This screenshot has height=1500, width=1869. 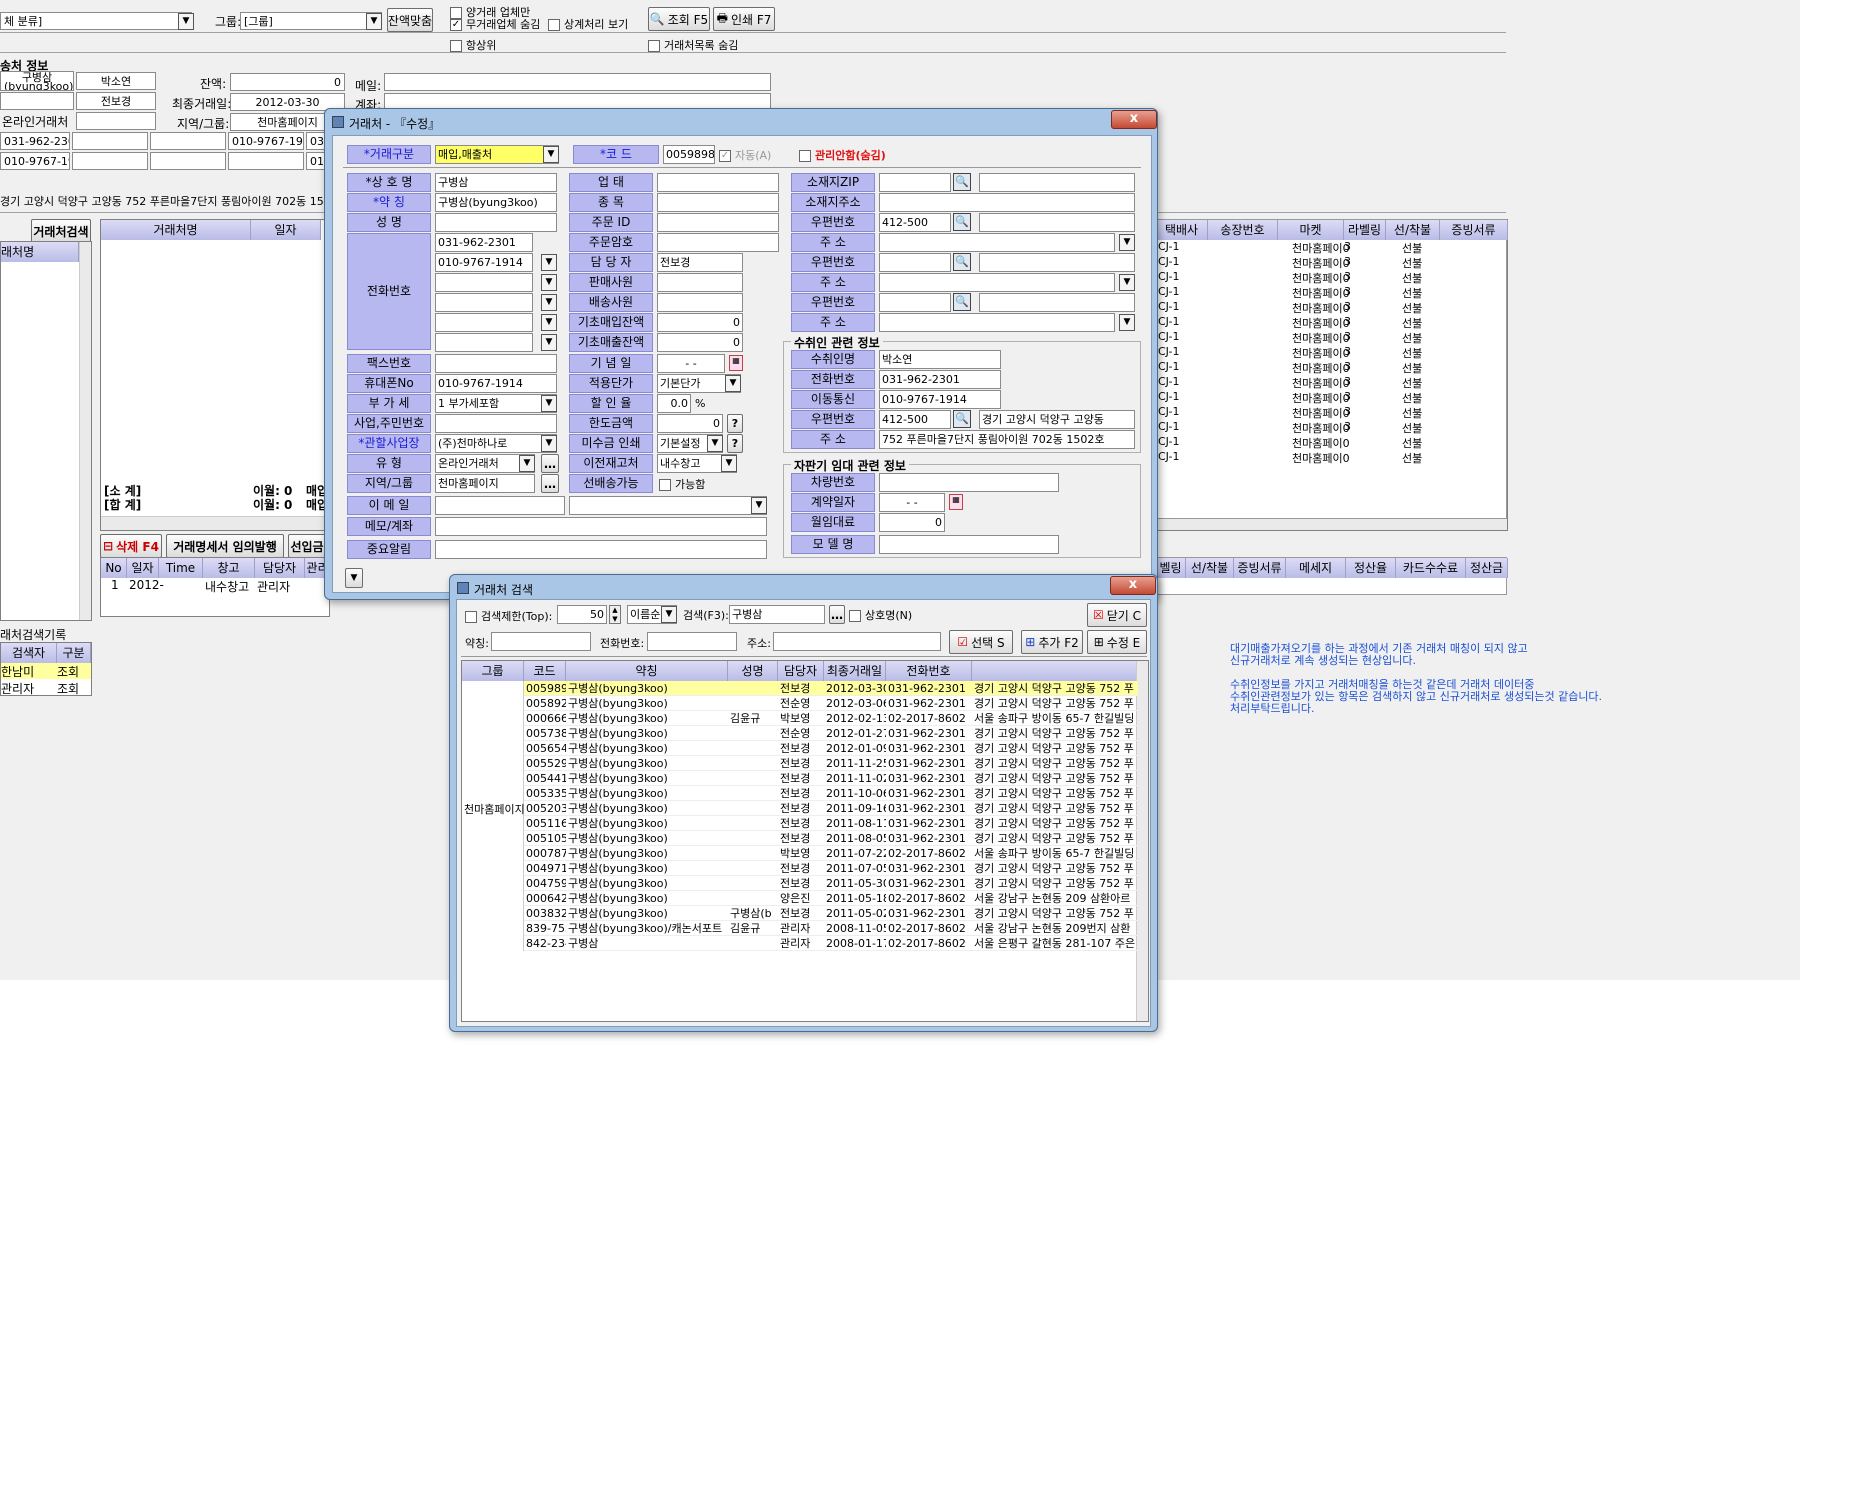 What do you see at coordinates (588, 24) in the screenshot?
I see `offset-checkbox: 상계처리 보기` at bounding box center [588, 24].